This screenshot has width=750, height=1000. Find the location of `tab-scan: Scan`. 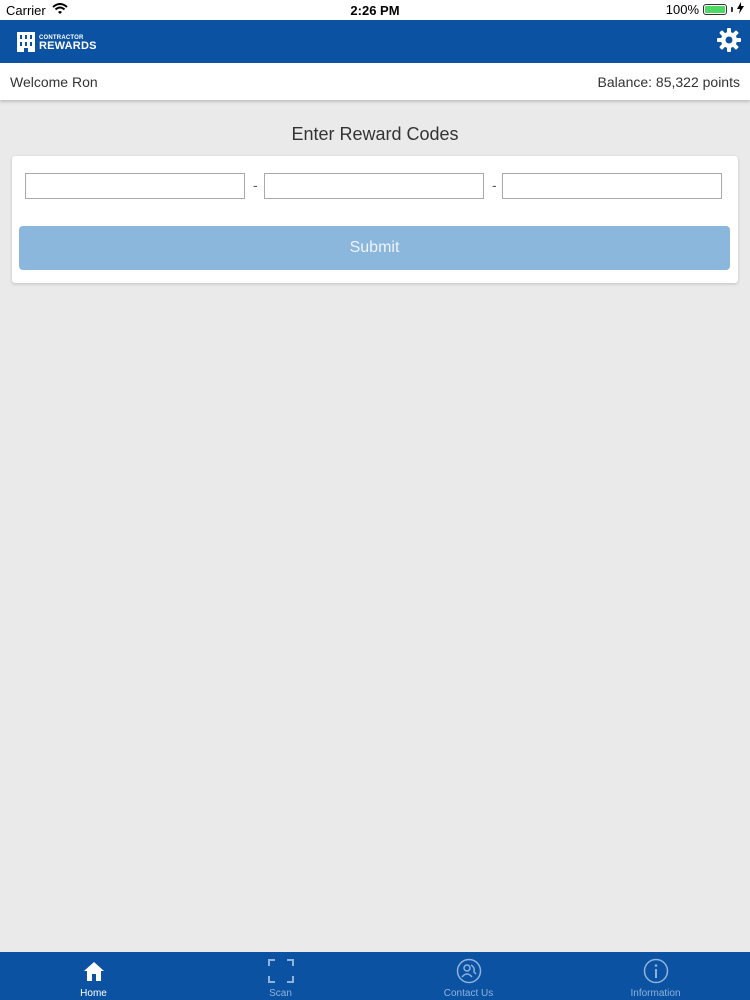

tab-scan: Scan is located at coordinates (280, 976).